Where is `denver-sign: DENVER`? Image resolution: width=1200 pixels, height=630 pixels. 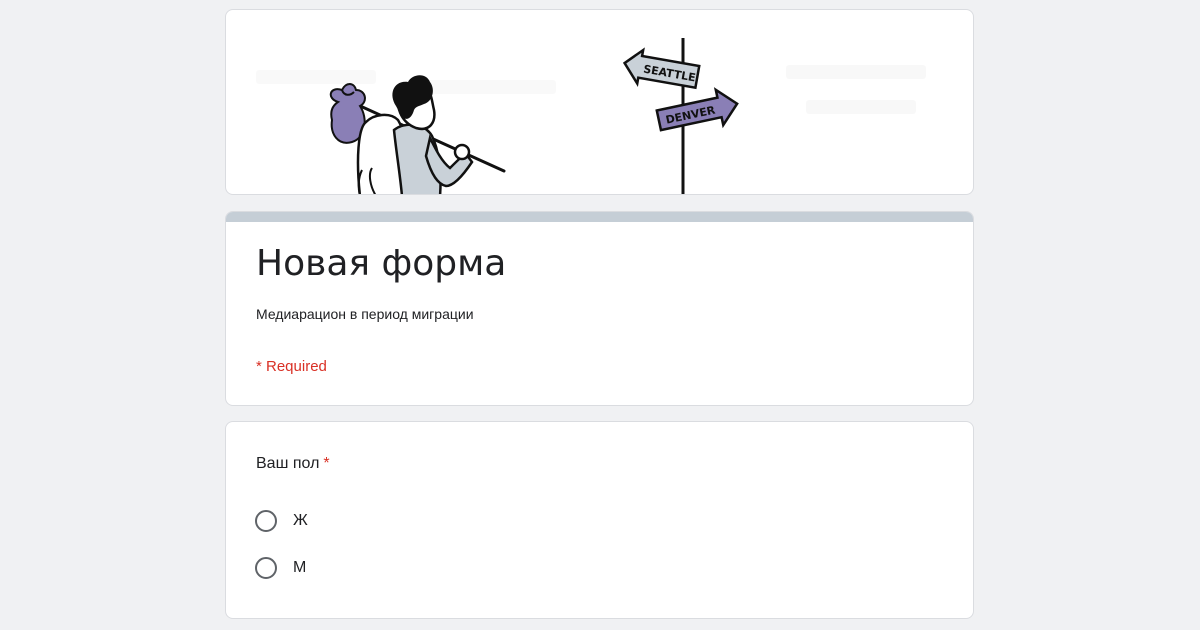 denver-sign: DENVER is located at coordinates (697, 109).